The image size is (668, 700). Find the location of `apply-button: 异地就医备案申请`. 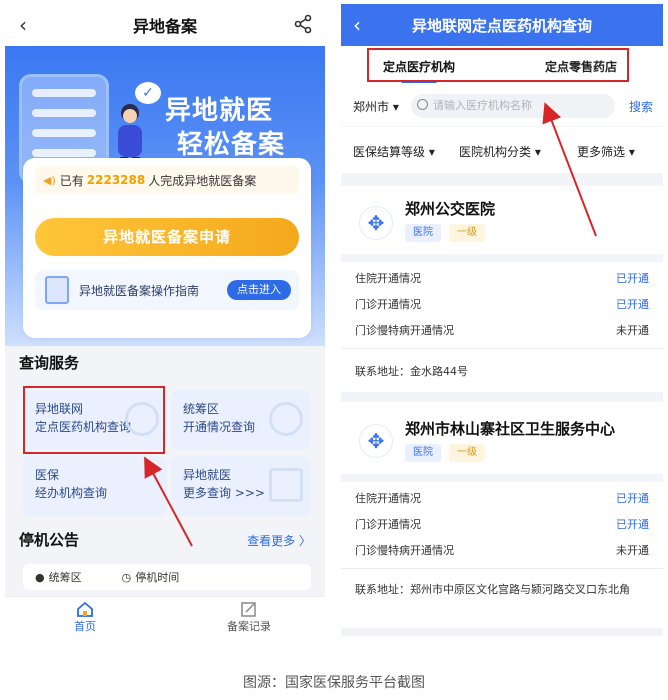

apply-button: 异地就医备案申请 is located at coordinates (167, 237).